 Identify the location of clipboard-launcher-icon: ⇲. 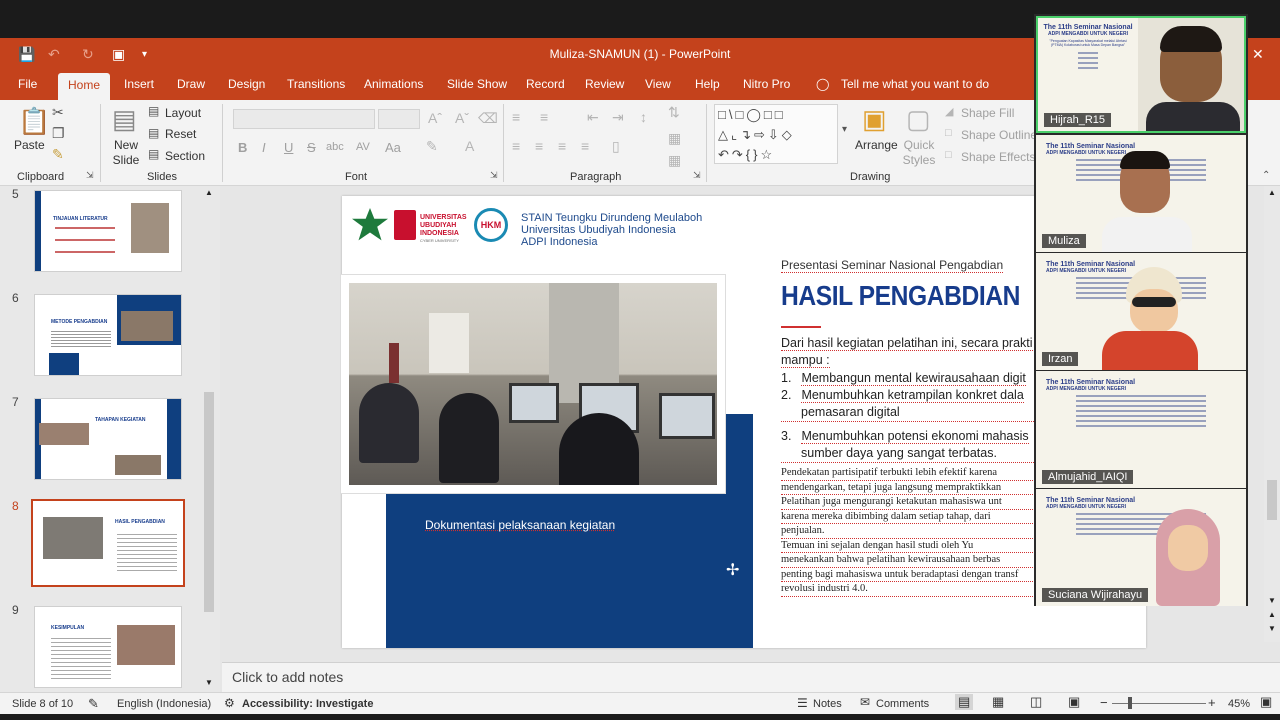
(90, 175).